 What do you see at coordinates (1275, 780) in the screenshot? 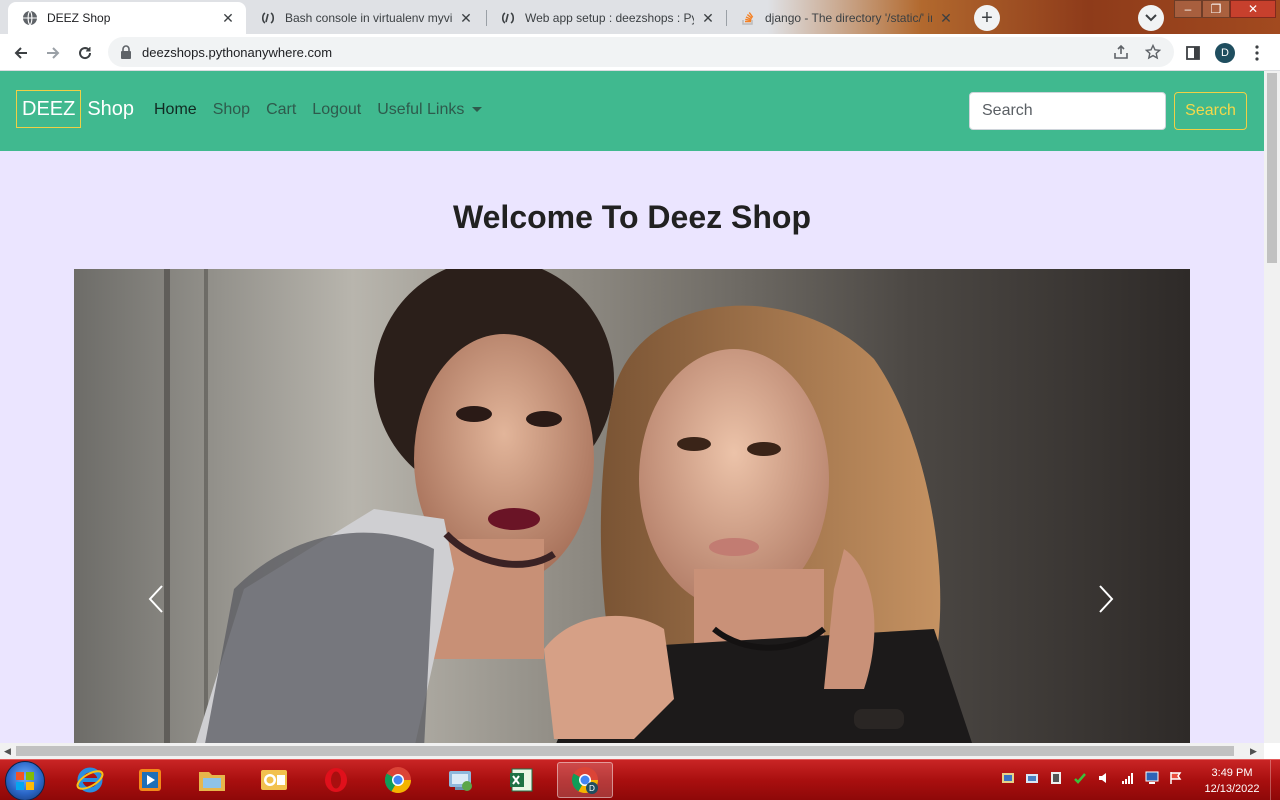
I see `show-desktop-button` at bounding box center [1275, 780].